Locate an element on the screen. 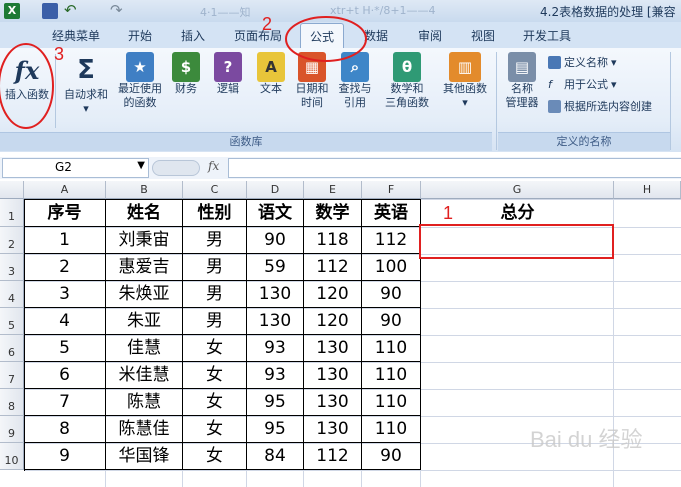 This screenshot has width=681, height=487. formula-bar-splitter is located at coordinates (176, 168).